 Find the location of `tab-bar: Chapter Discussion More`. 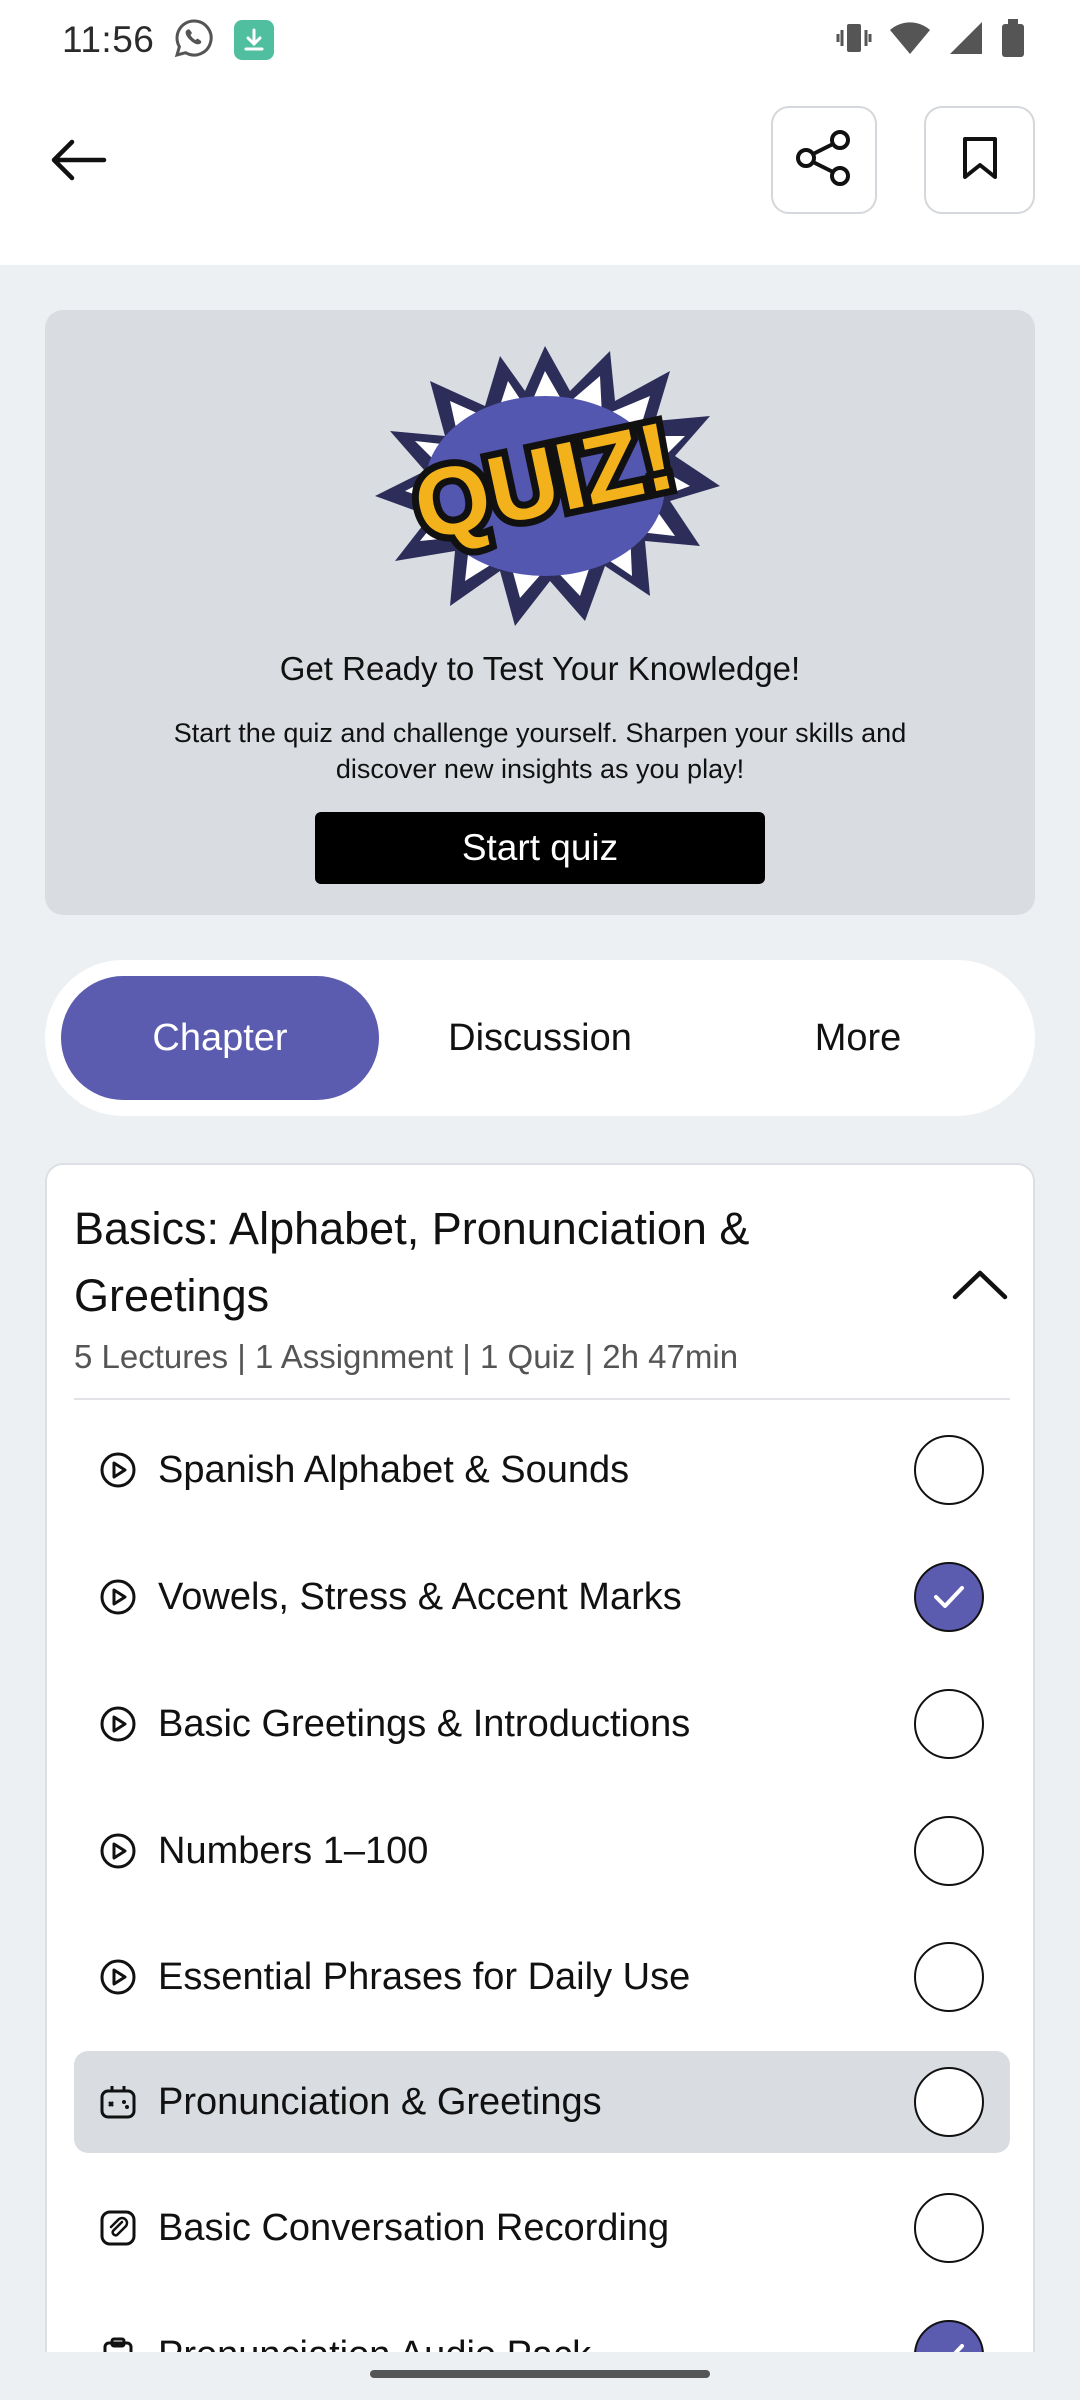

tab-bar: Chapter Discussion More is located at coordinates (540, 1038).